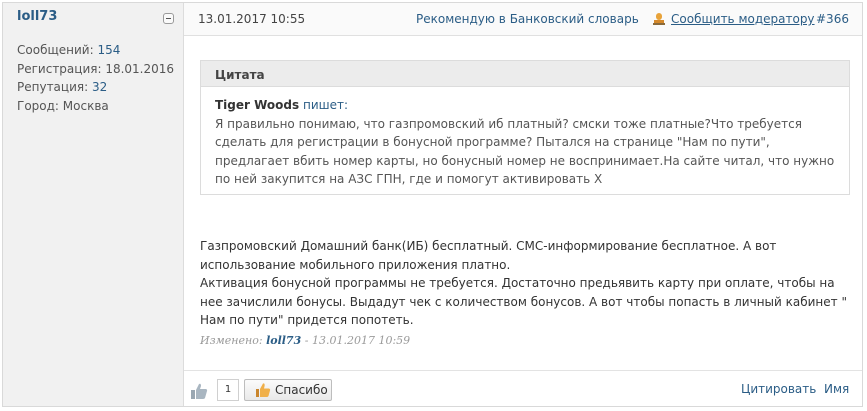 Image resolution: width=867 pixels, height=411 pixels. Describe the element at coordinates (283, 340) in the screenshot. I see `editor-link: loll73` at that location.